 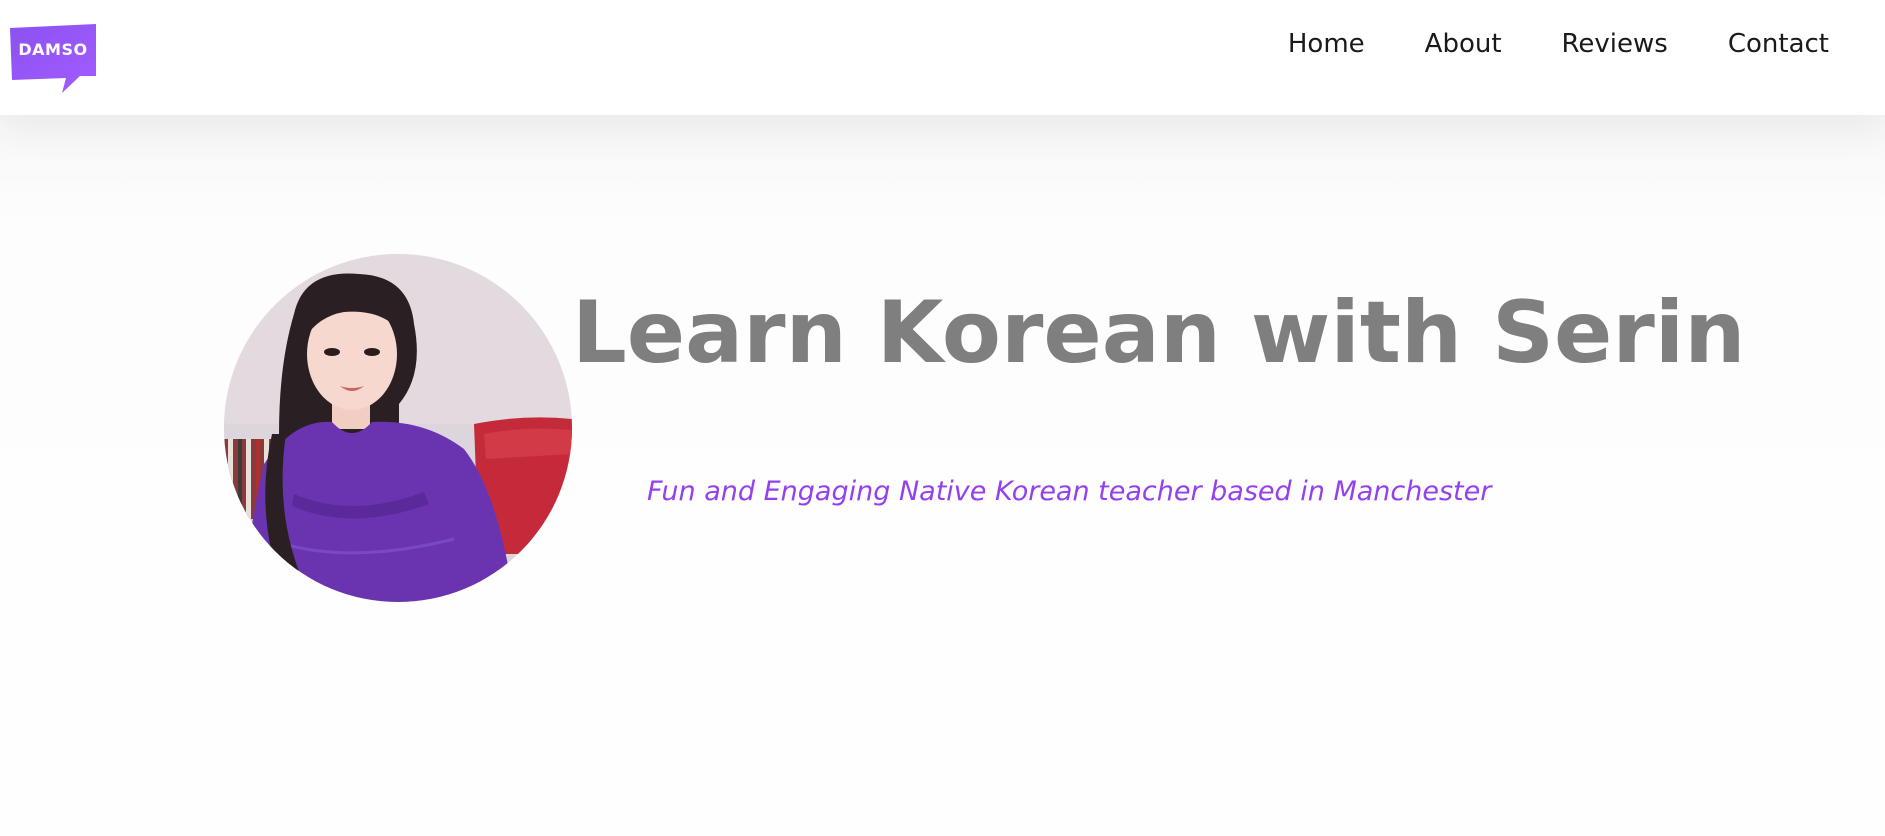 What do you see at coordinates (1326, 44) in the screenshot?
I see `nav-home-link: Home` at bounding box center [1326, 44].